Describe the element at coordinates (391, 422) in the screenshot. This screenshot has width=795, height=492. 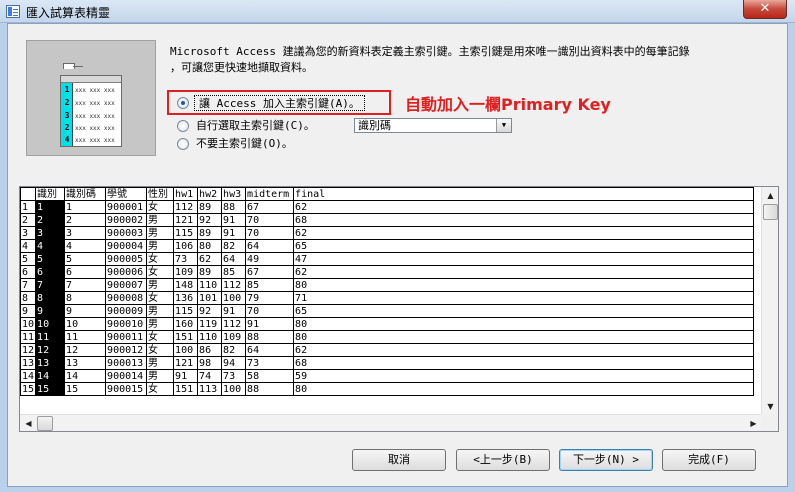
I see `horizontal-scrollbar: ◀ ▶` at that location.